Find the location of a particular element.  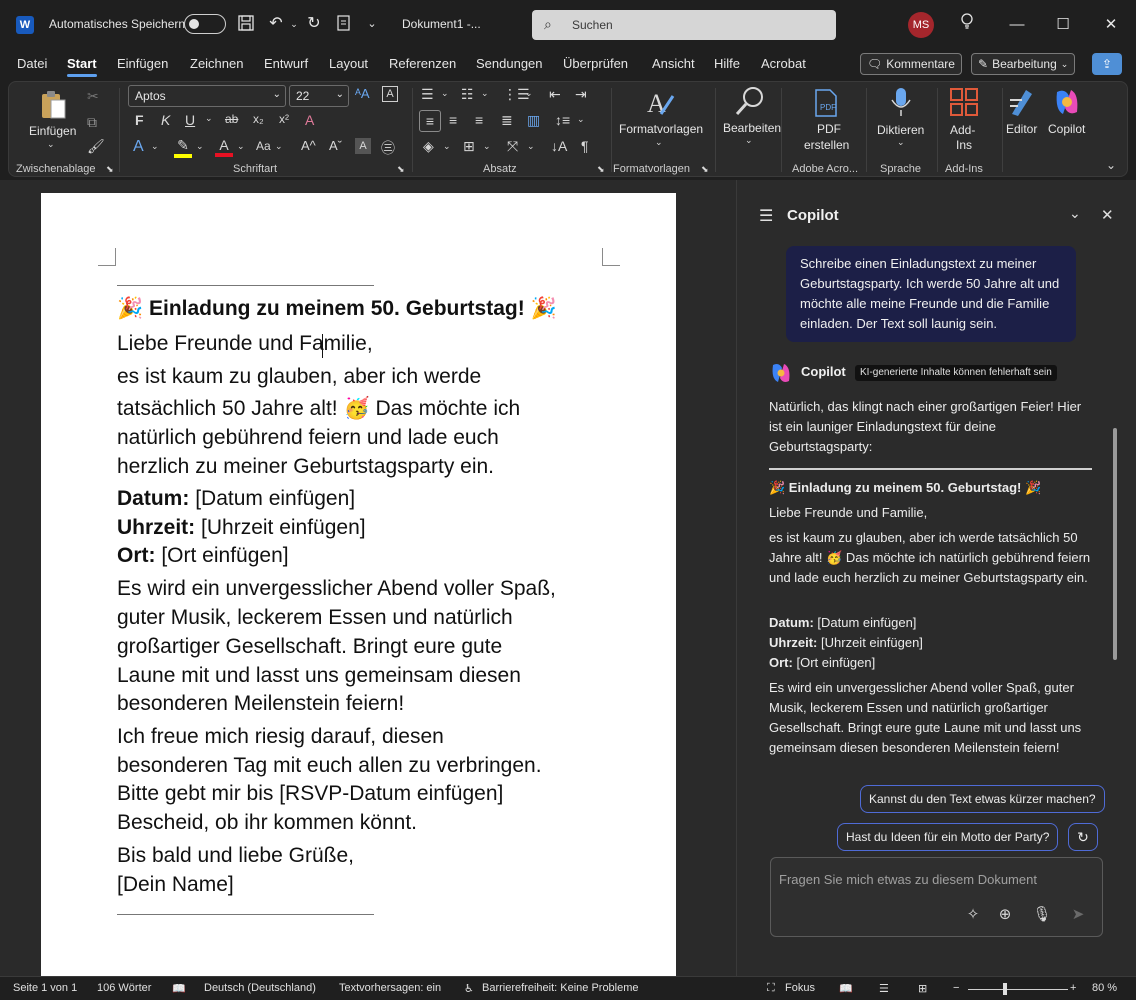

underline-icon: U is located at coordinates (190, 120).